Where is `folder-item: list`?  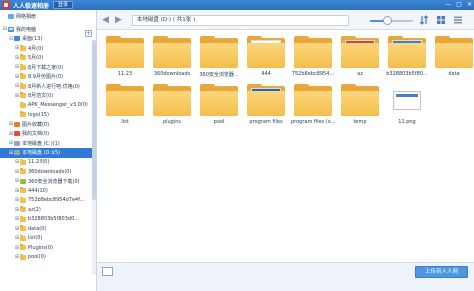
folder-item: list is located at coordinates (125, 107).